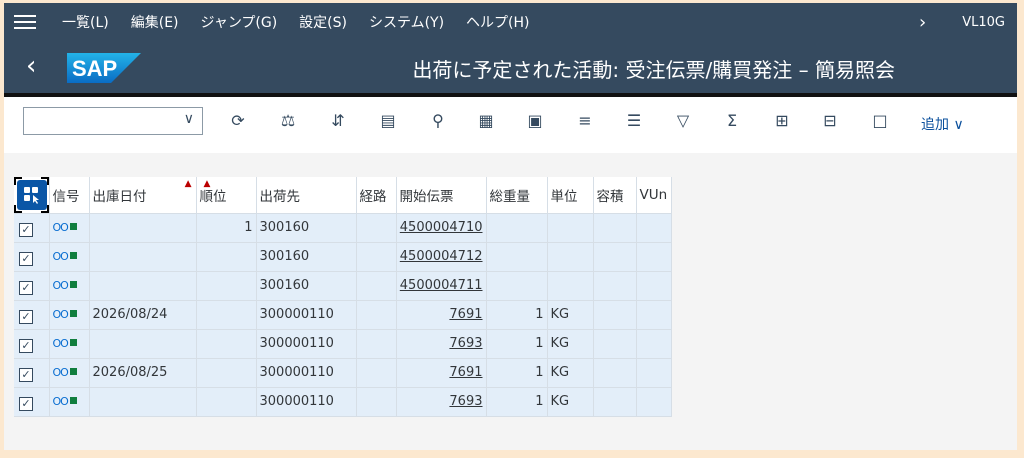 This screenshot has width=1024, height=458. I want to click on sort-icon: ⇵, so click(338, 122).